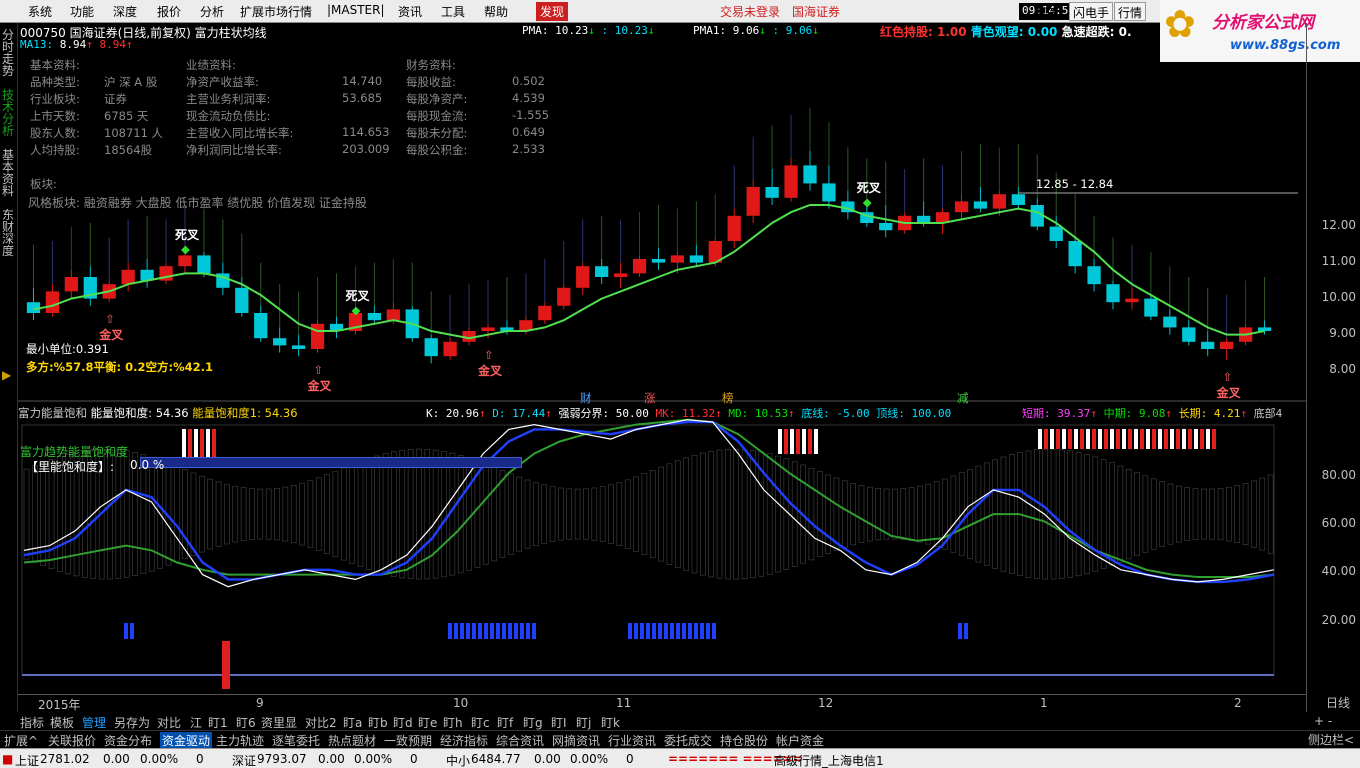  Describe the element at coordinates (410, 11) in the screenshot. I see `menu-news: 资讯` at that location.